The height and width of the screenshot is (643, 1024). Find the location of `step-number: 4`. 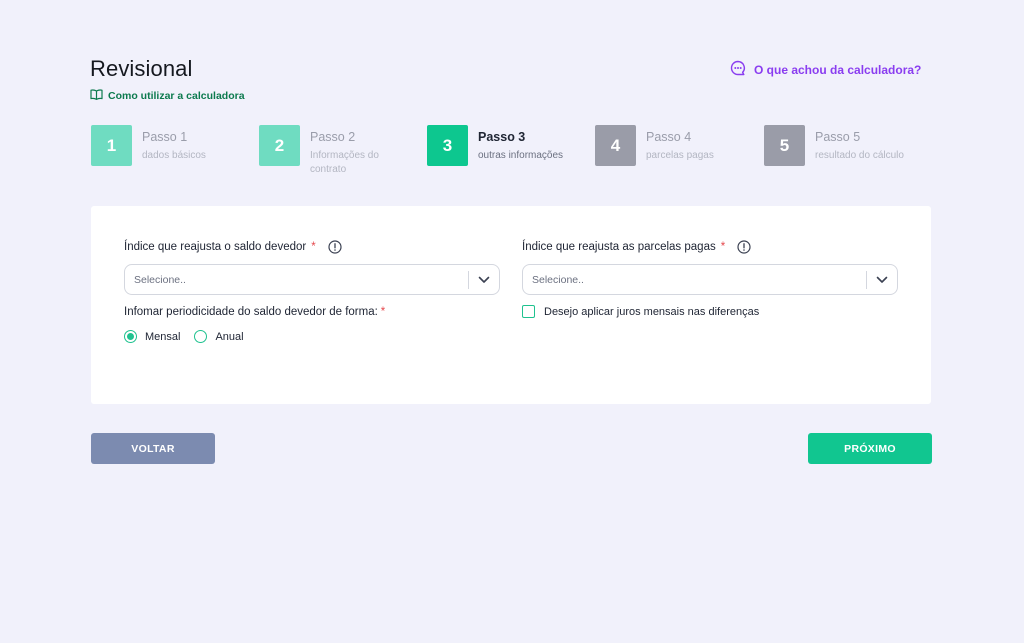

step-number: 4 is located at coordinates (615, 145).